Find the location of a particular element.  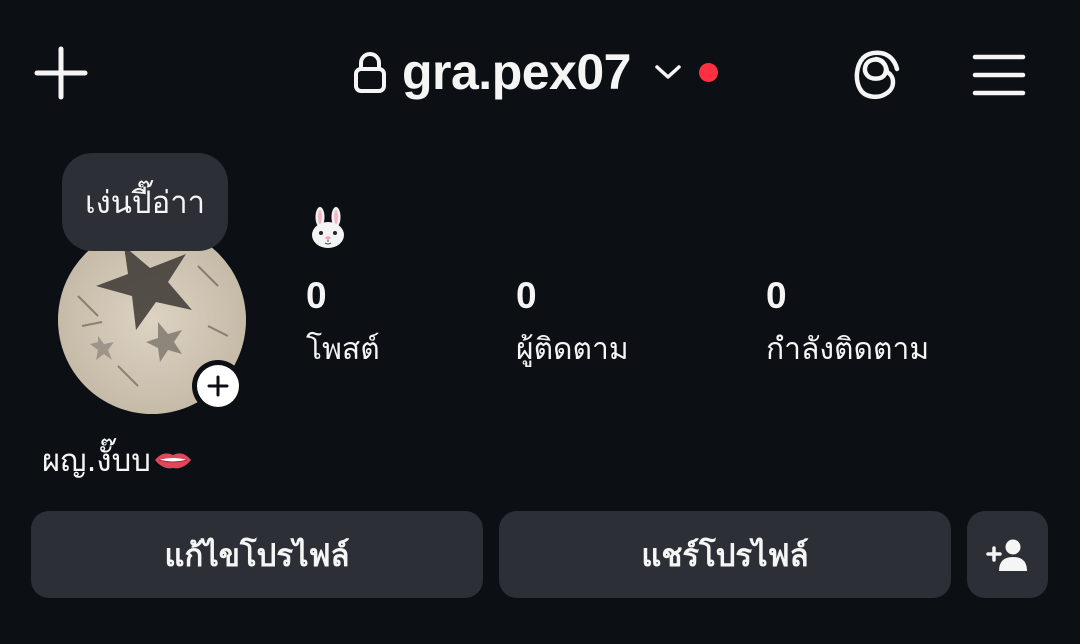

rabbit-face-icon is located at coordinates (328, 227).